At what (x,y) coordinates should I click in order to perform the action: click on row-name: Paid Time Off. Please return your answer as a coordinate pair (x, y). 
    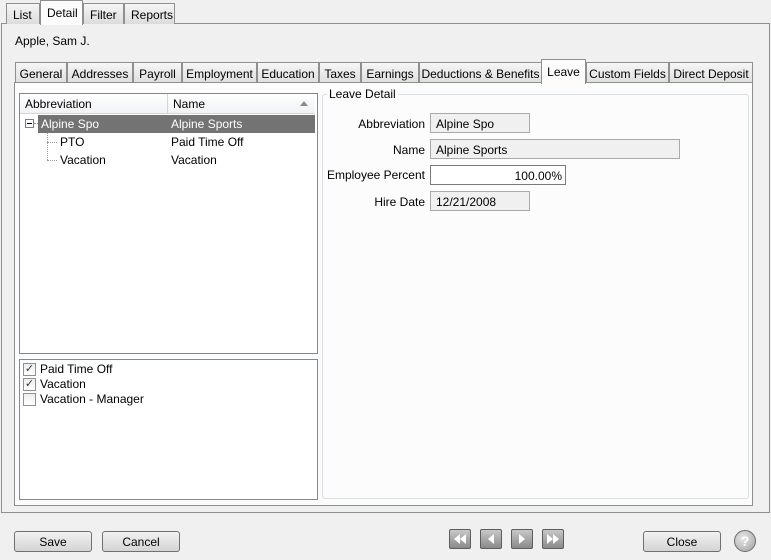
    Looking at the image, I should click on (207, 142).